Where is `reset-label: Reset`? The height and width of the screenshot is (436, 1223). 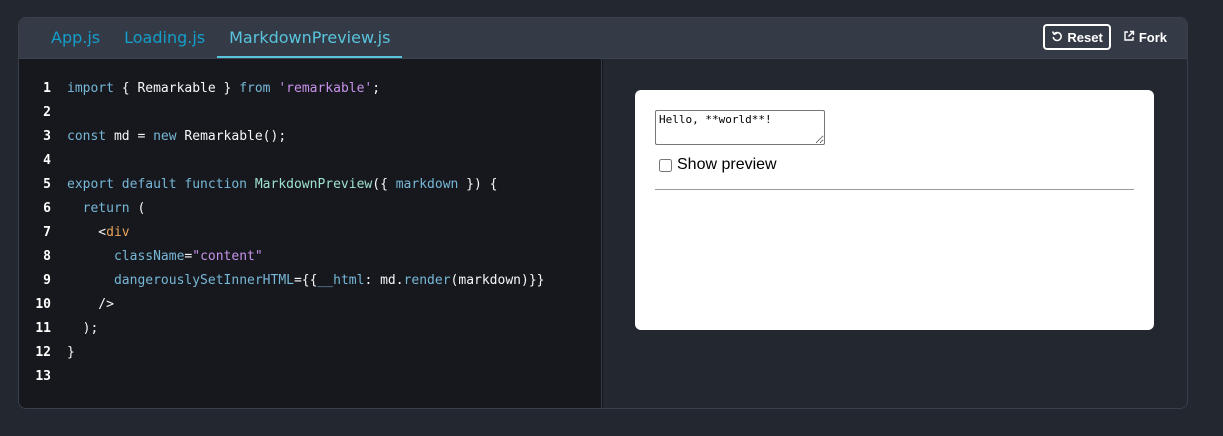 reset-label: Reset is located at coordinates (1085, 37).